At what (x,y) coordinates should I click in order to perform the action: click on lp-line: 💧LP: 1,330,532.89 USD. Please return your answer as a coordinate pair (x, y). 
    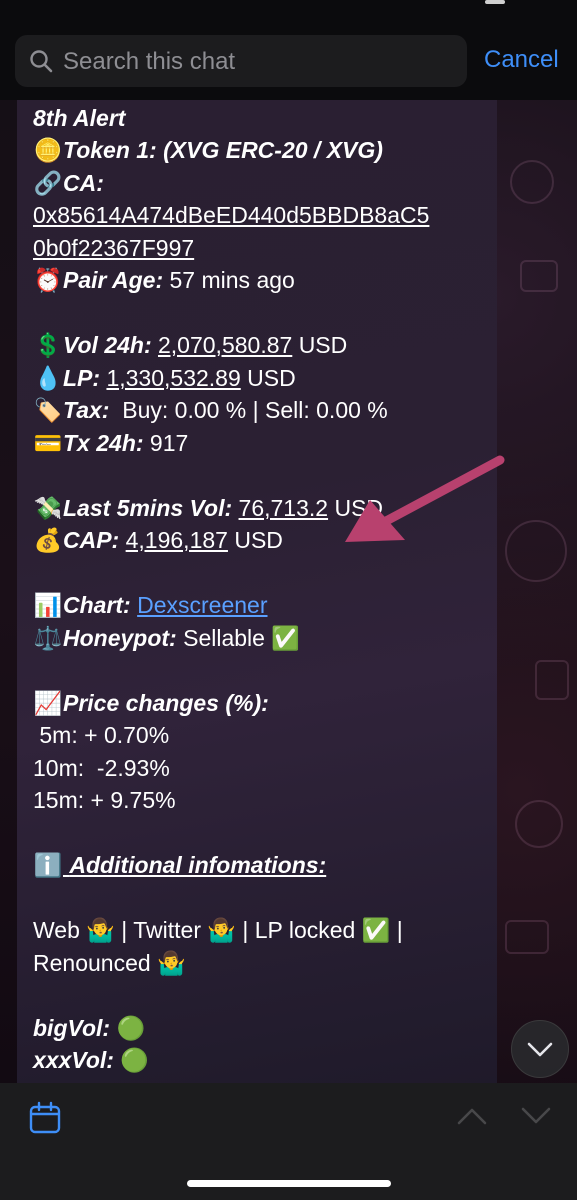
    Looking at the image, I should click on (164, 378).